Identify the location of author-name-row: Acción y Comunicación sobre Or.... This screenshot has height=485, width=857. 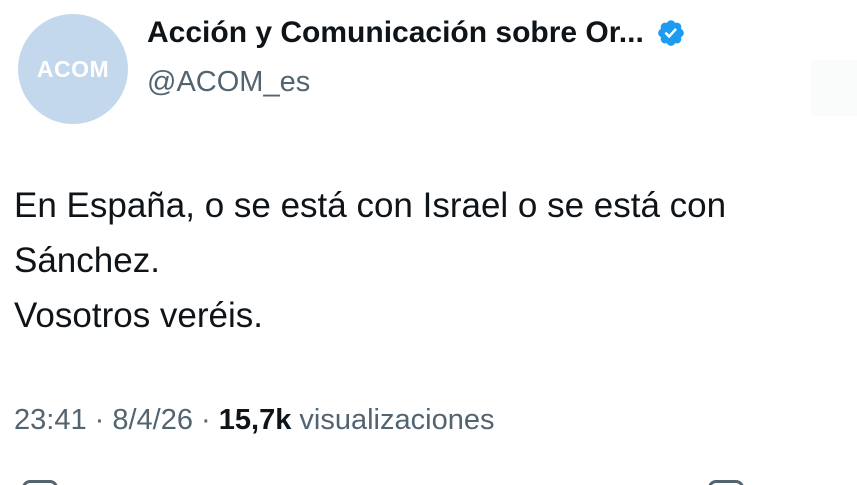
(416, 33).